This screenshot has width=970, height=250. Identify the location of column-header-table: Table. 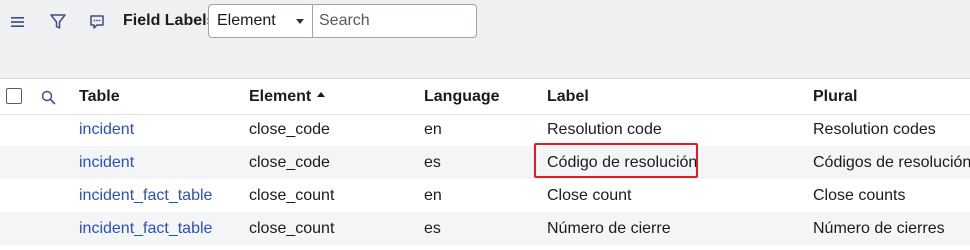
(99, 96).